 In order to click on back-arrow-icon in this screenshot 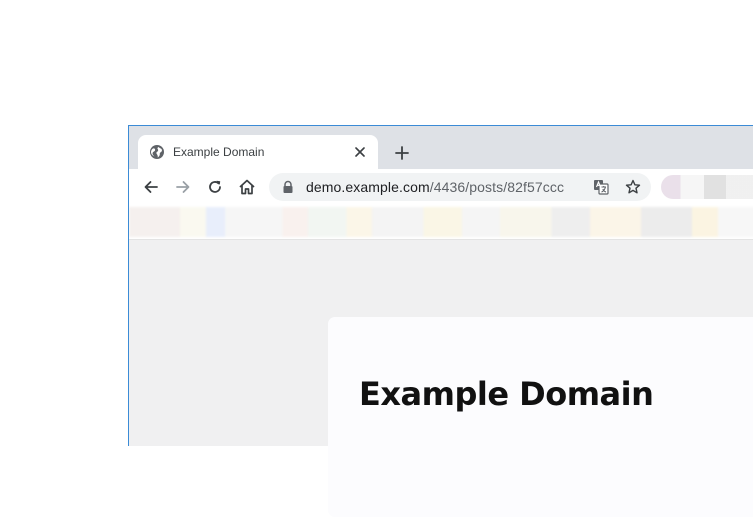, I will do `click(151, 187)`.